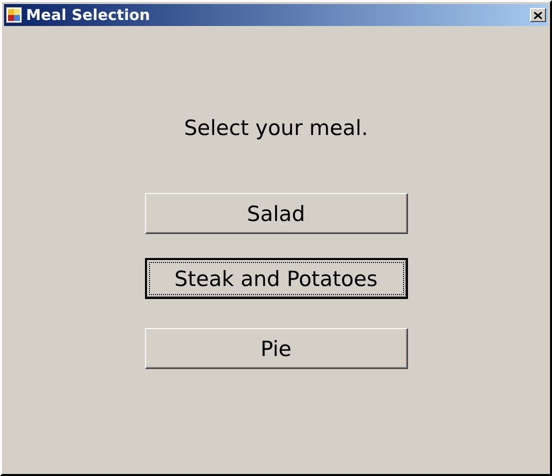  I want to click on prompt-text: Select your meal., so click(276, 128).